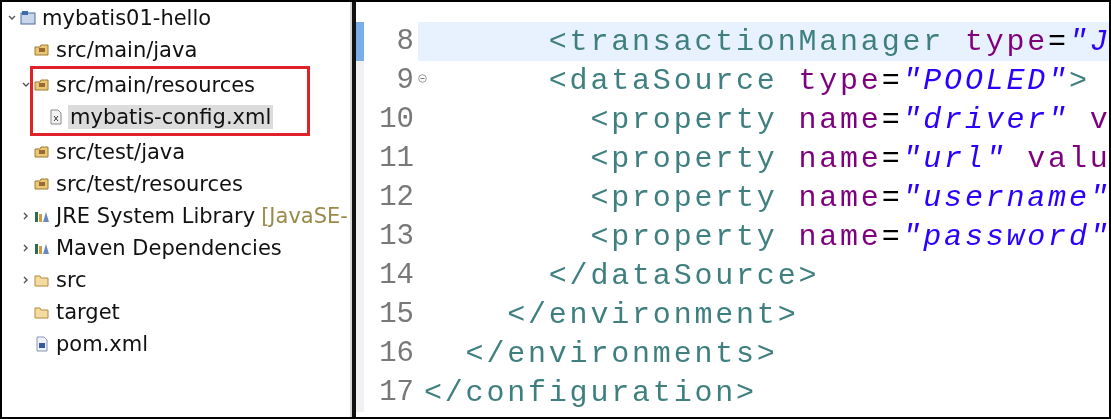 The image size is (1111, 419). Describe the element at coordinates (71, 280) in the screenshot. I see `tree-item: src` at that location.